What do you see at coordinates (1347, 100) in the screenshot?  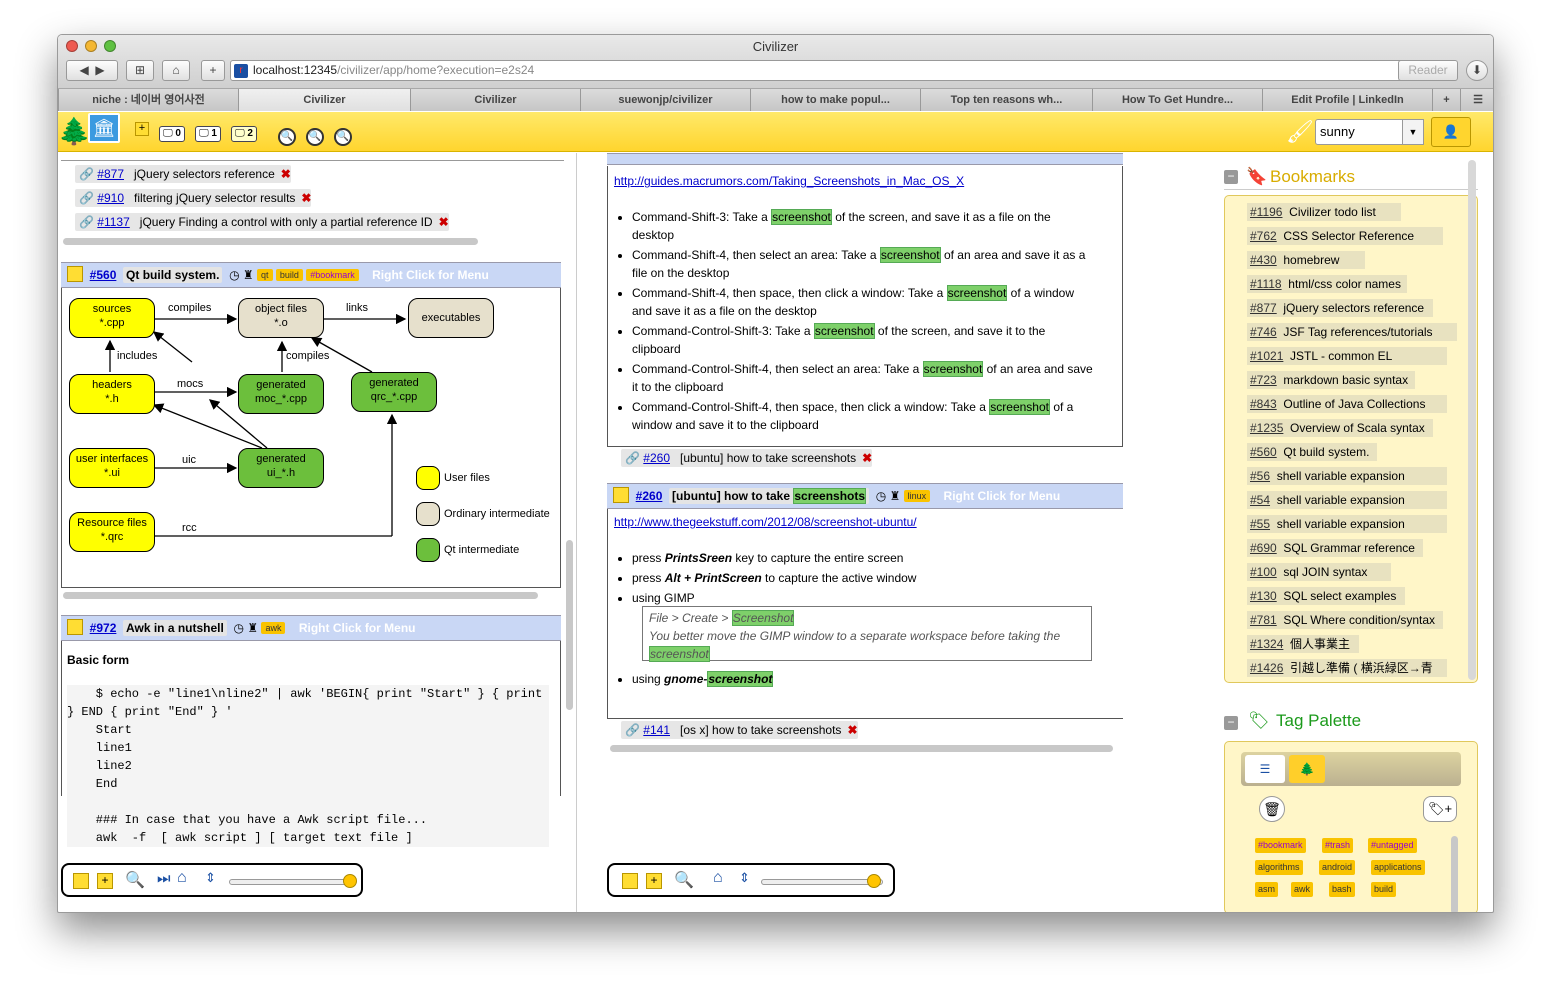 I see `tab-linkedin: Edit Profile | LinkedIn` at bounding box center [1347, 100].